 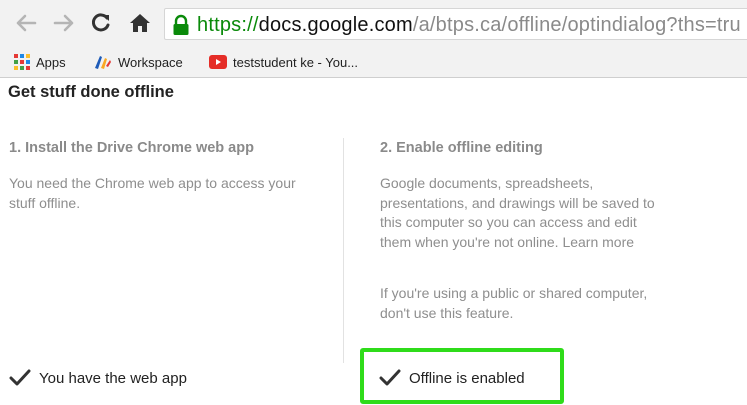 I want to click on back-button, so click(x=26, y=23).